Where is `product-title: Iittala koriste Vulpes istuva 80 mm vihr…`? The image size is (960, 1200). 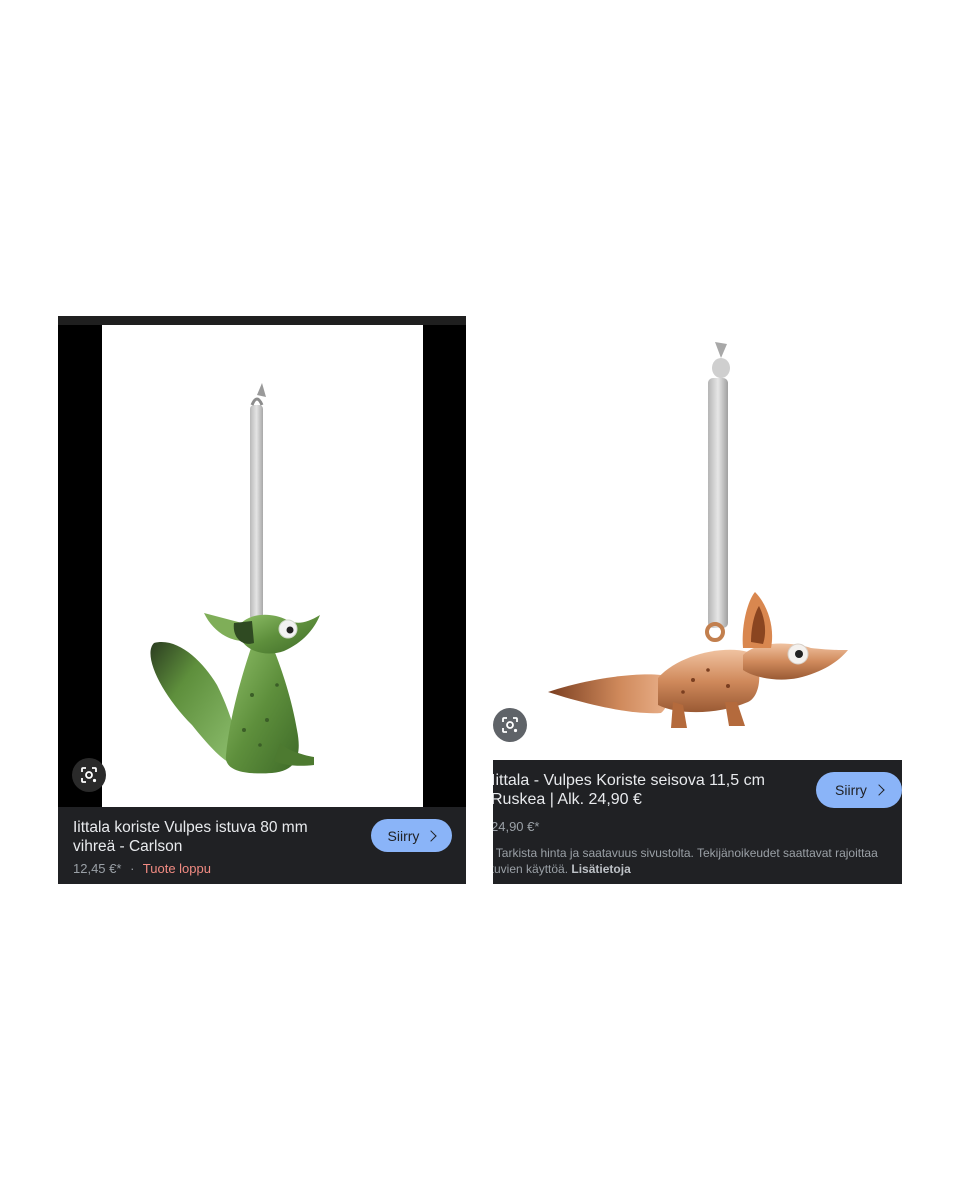 product-title: Iittala koriste Vulpes istuva 80 mm vihr… is located at coordinates (208, 837).